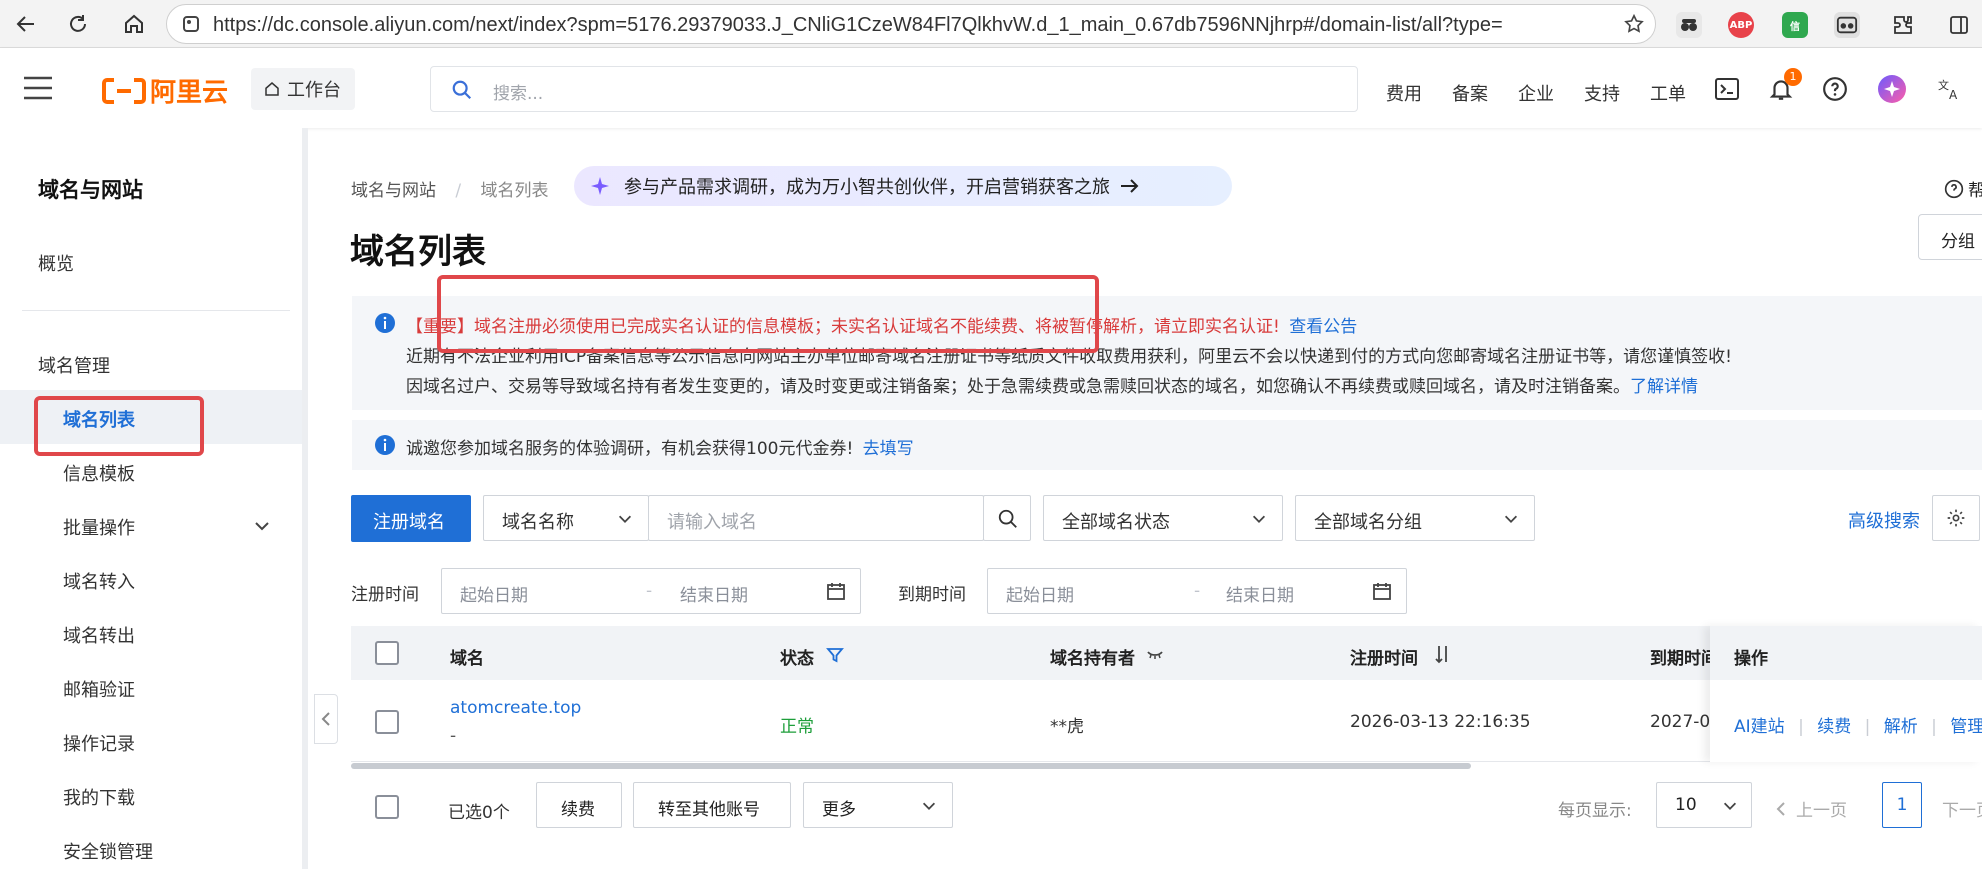 The width and height of the screenshot is (1982, 869). Describe the element at coordinates (1950, 91) in the screenshot. I see `language-switch-icon: 文A` at that location.